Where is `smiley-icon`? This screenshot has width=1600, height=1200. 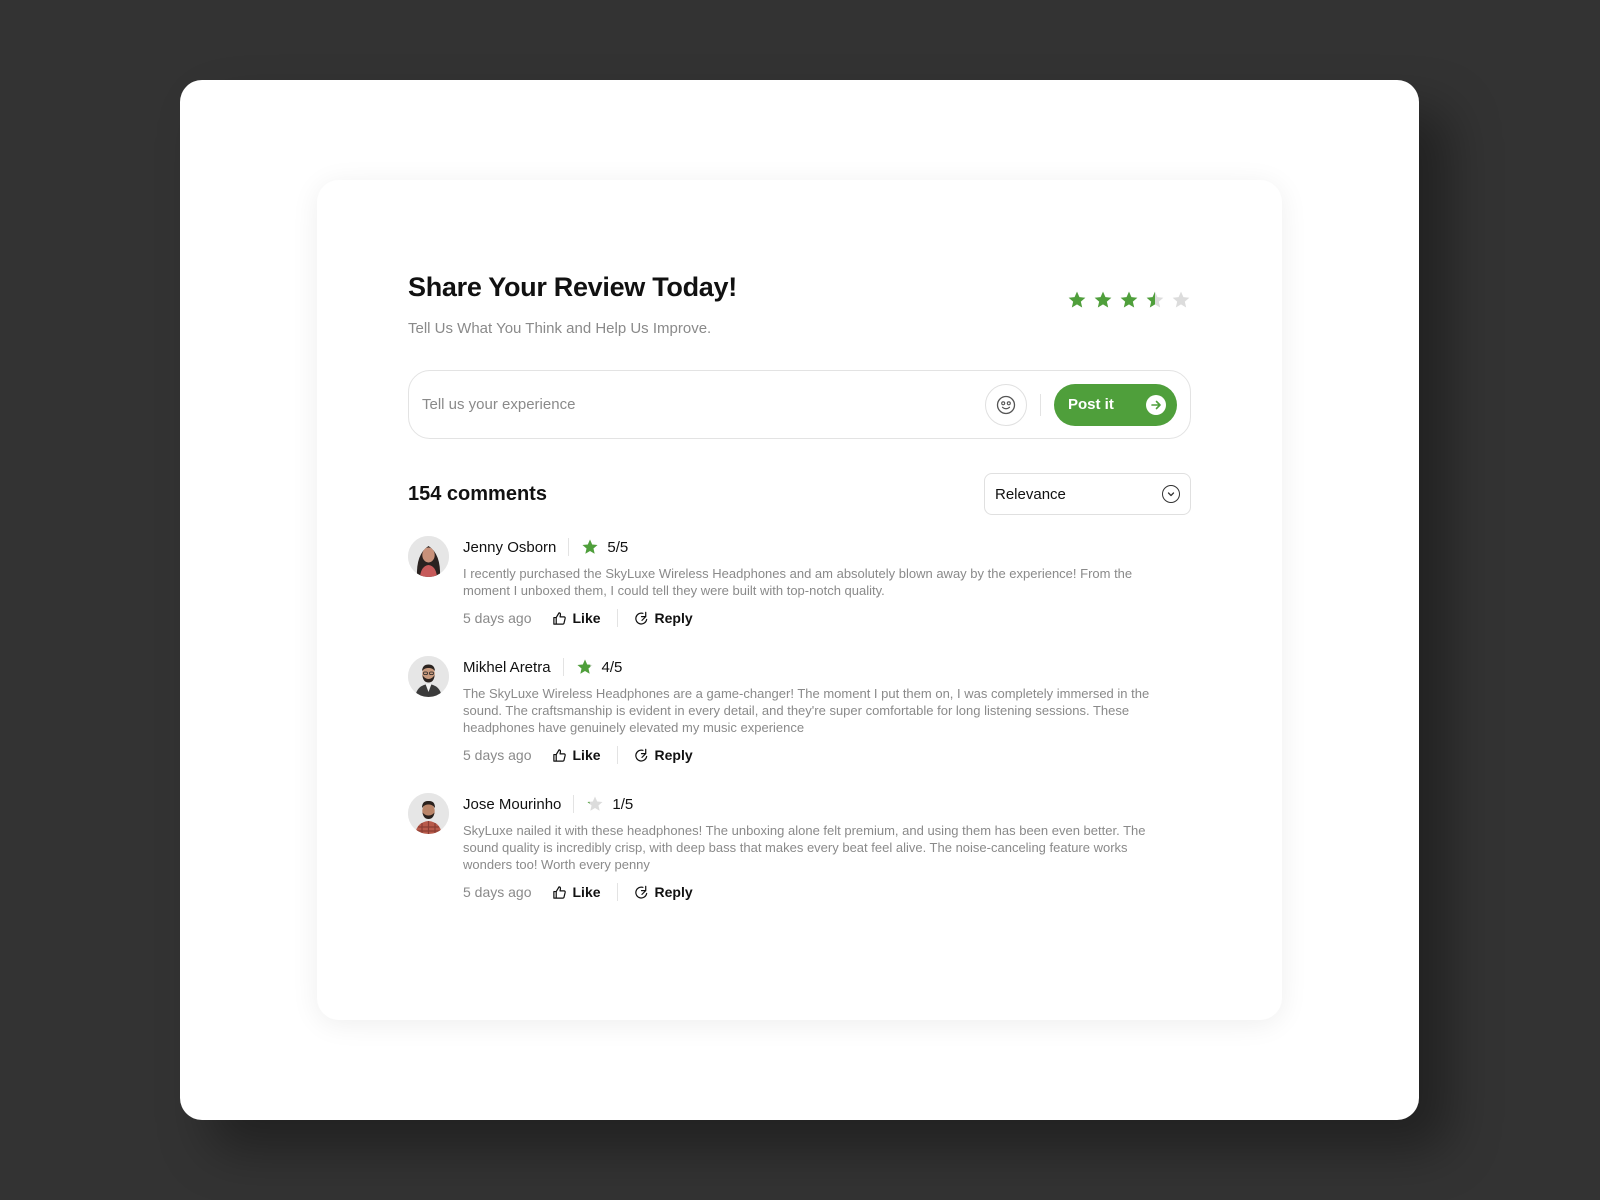
smiley-icon is located at coordinates (1006, 404).